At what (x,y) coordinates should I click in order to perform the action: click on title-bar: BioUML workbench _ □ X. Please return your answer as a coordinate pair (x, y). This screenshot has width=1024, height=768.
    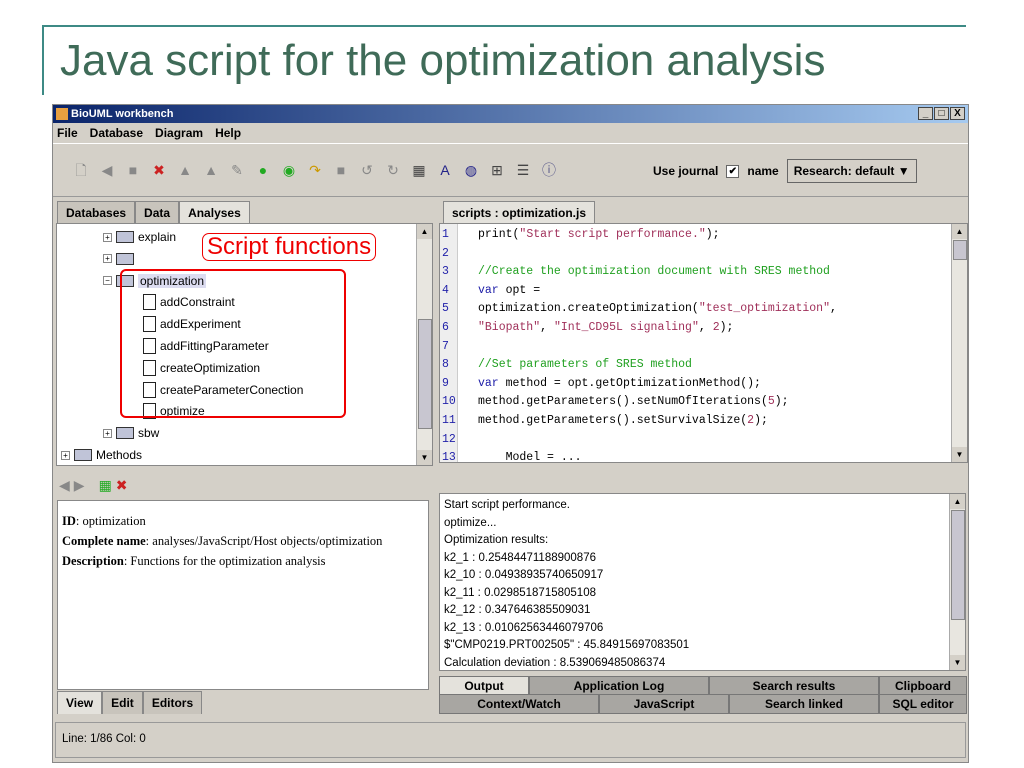
    Looking at the image, I should click on (510, 114).